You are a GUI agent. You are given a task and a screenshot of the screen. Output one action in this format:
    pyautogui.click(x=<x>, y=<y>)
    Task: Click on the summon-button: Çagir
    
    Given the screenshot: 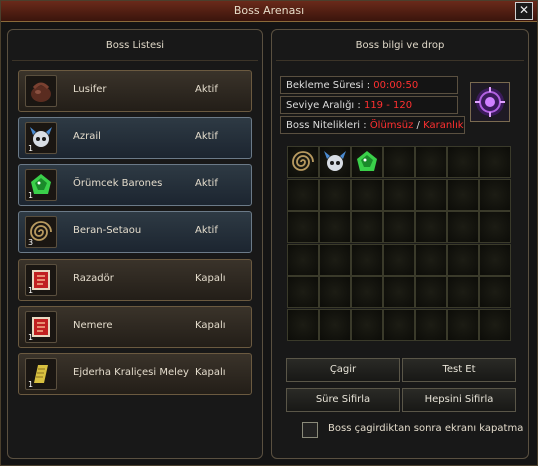 What is the action you would take?
    pyautogui.click(x=343, y=370)
    